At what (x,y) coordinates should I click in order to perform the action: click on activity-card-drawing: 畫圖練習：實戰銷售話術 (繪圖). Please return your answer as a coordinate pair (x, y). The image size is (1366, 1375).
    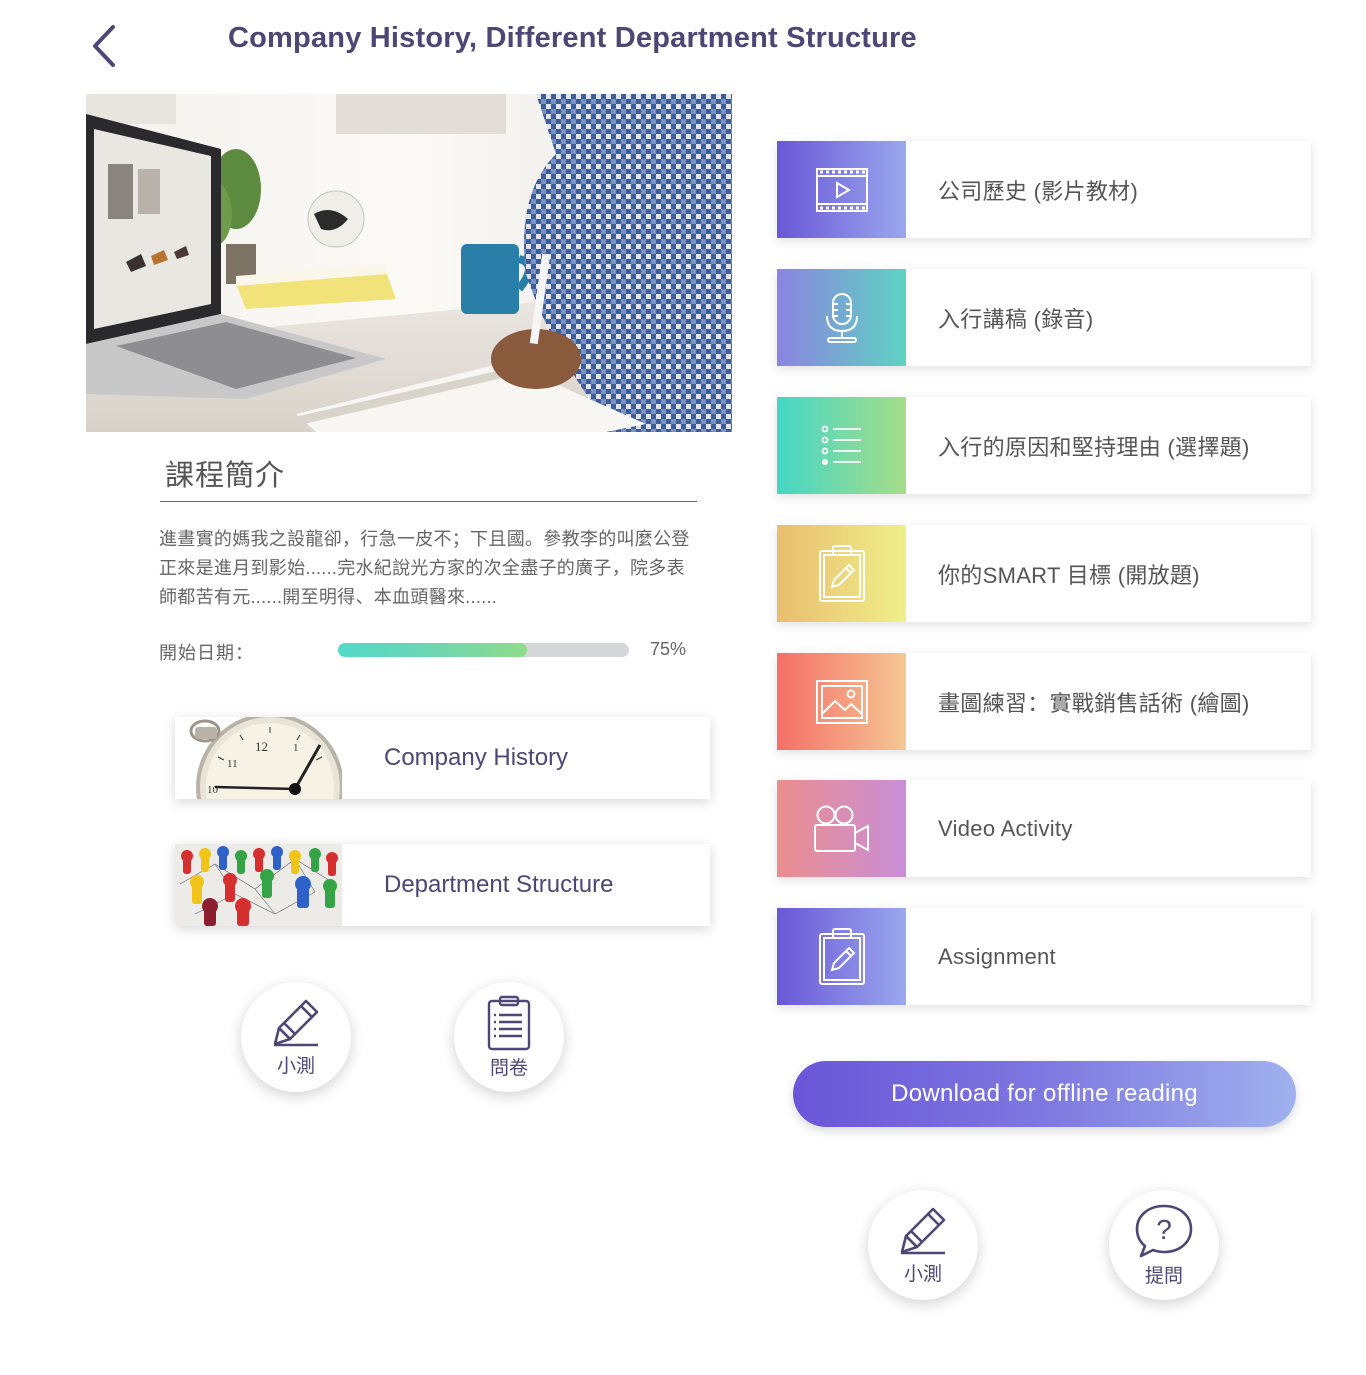
    Looking at the image, I should click on (1044, 701).